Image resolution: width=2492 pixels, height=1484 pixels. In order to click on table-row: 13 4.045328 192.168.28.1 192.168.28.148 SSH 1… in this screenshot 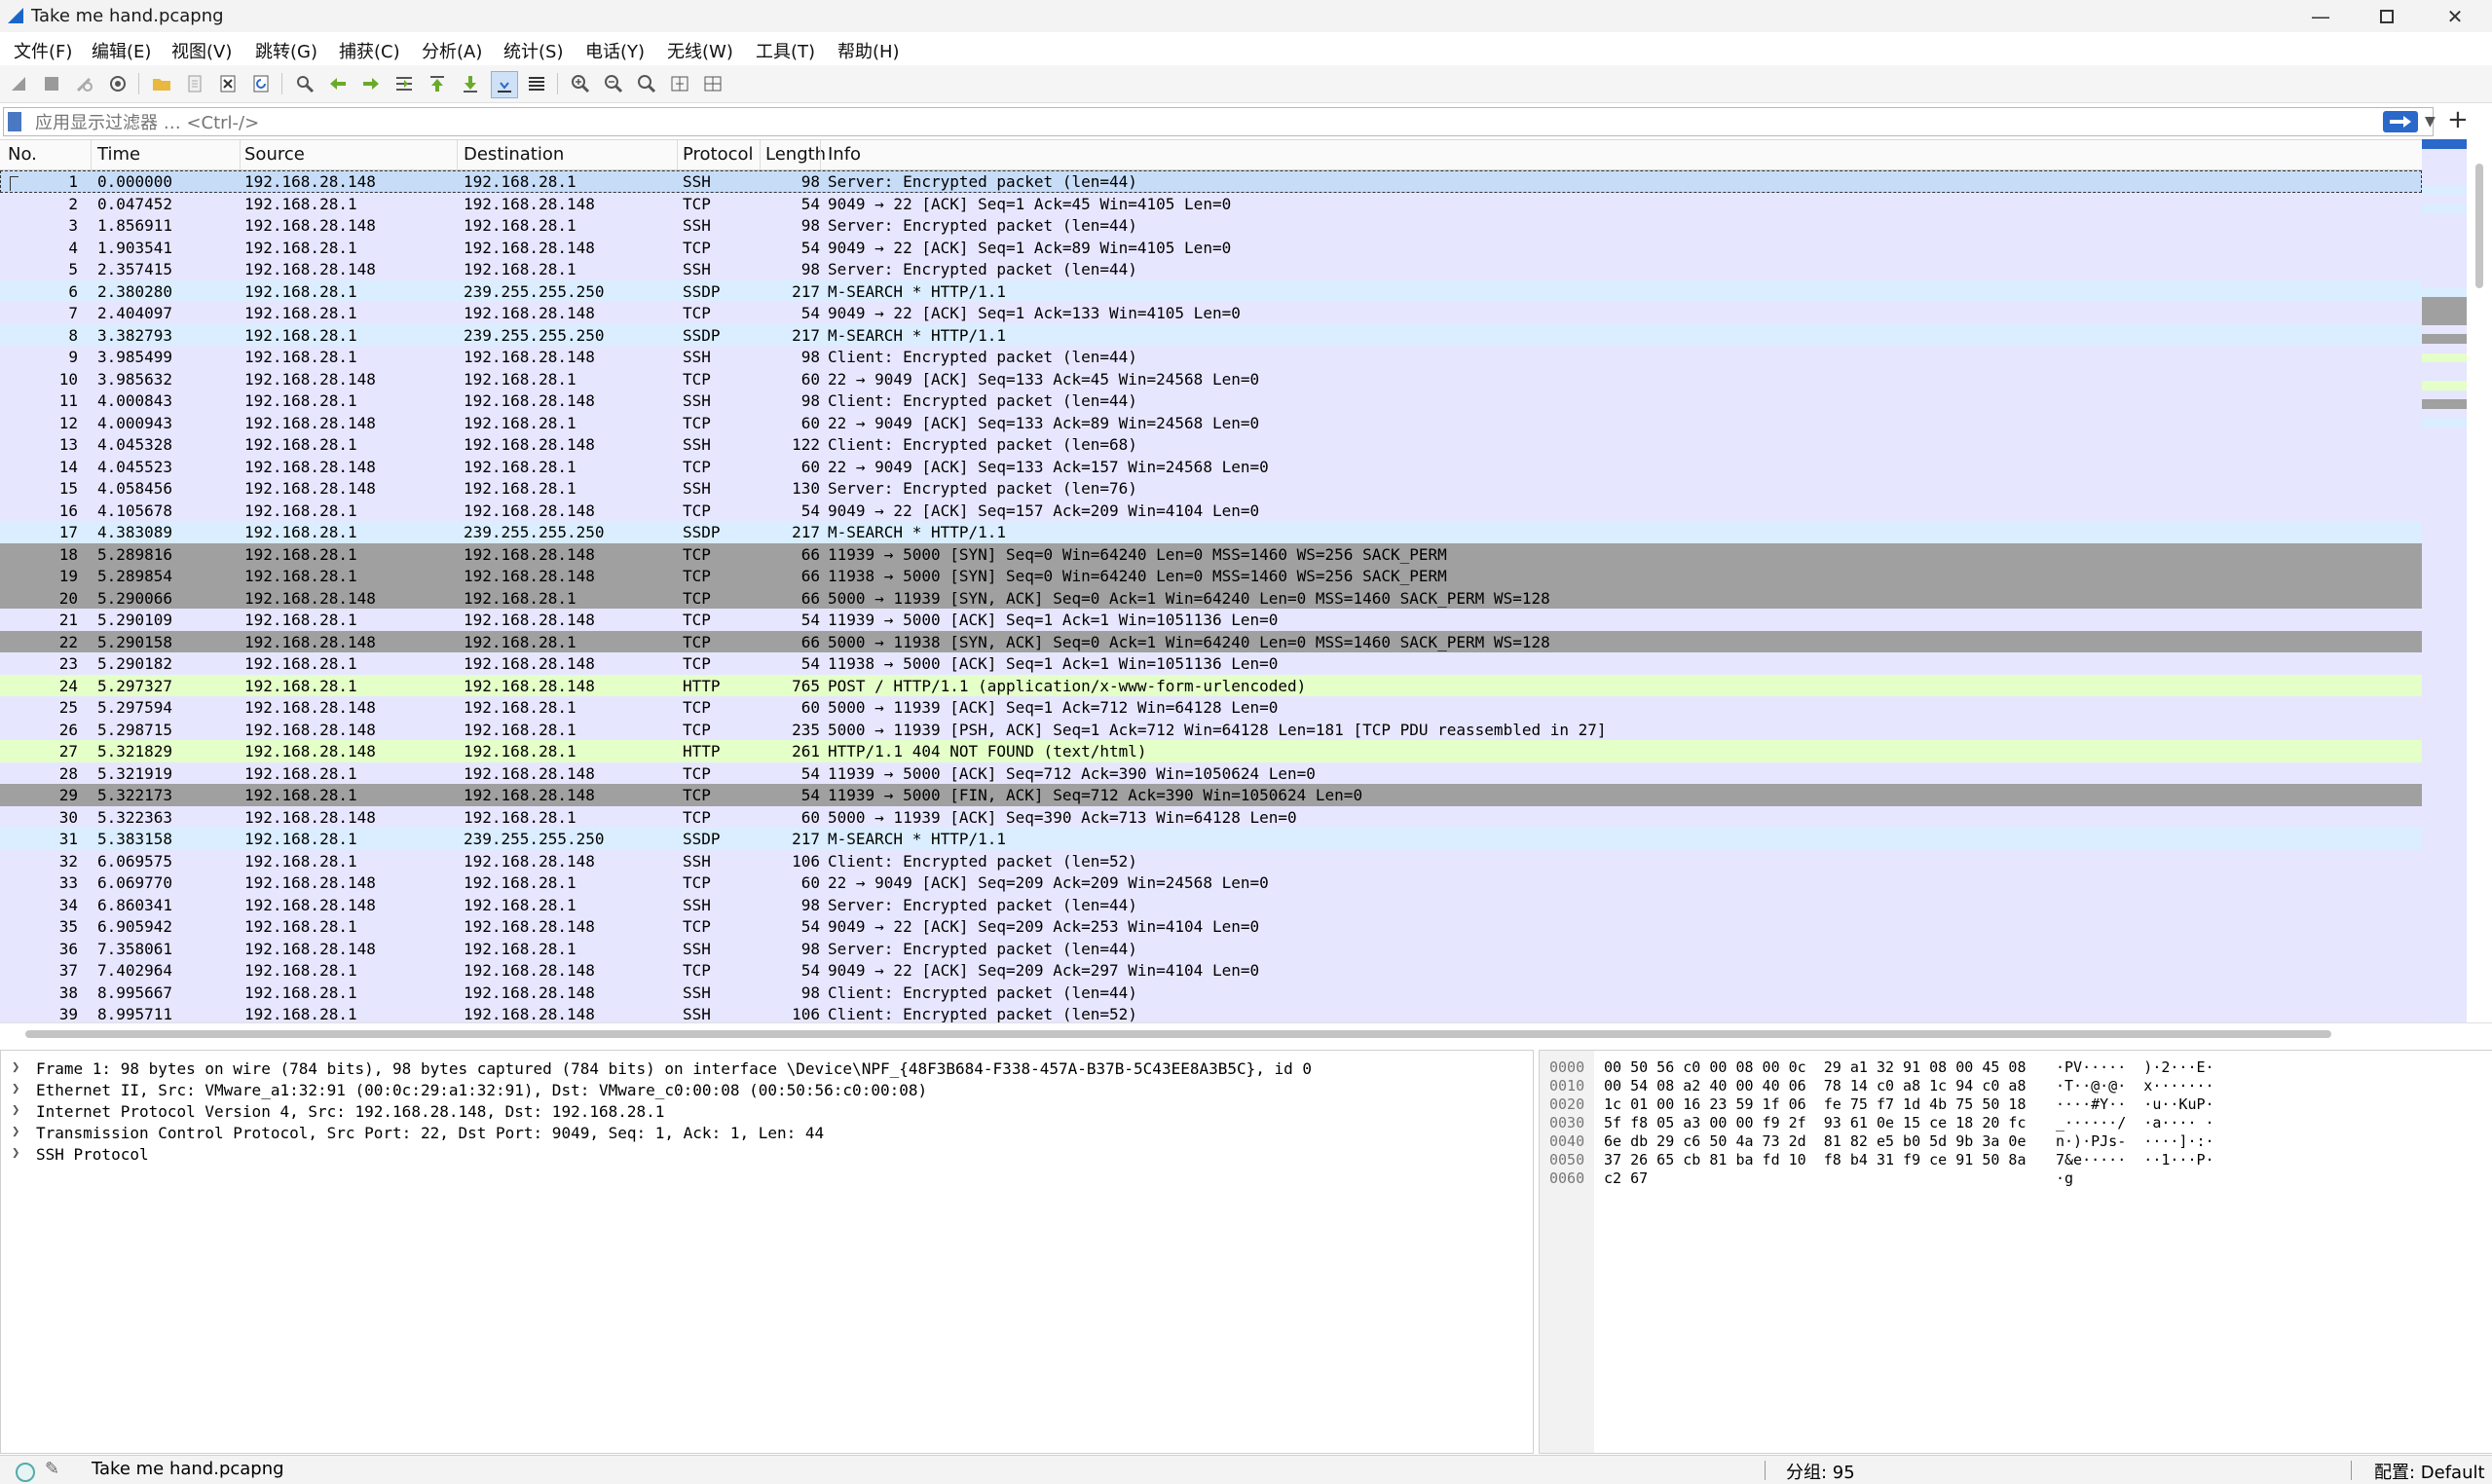, I will do `click(1211, 444)`.